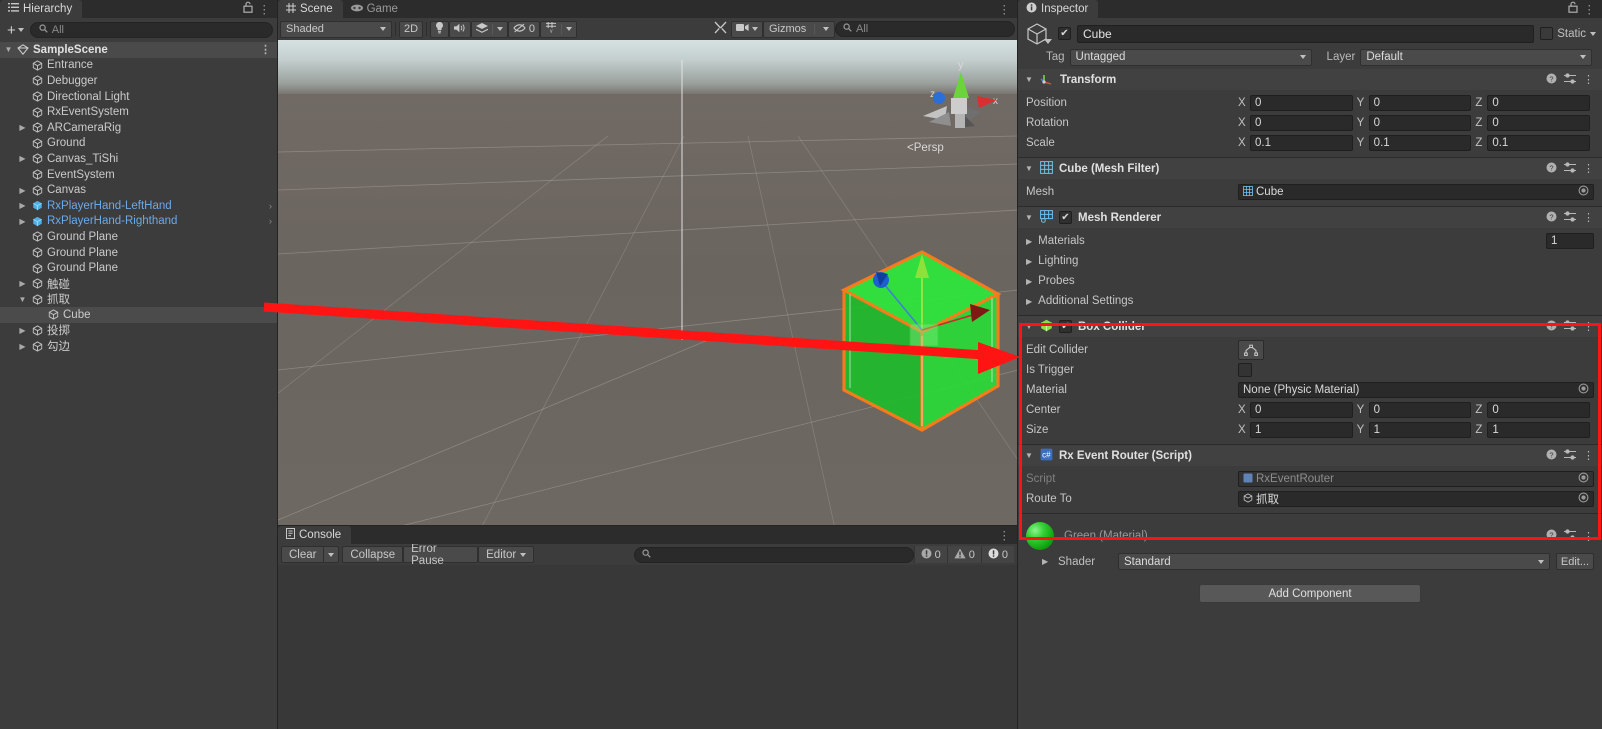  Describe the element at coordinates (315, 535) in the screenshot. I see `tab-console: Console` at that location.